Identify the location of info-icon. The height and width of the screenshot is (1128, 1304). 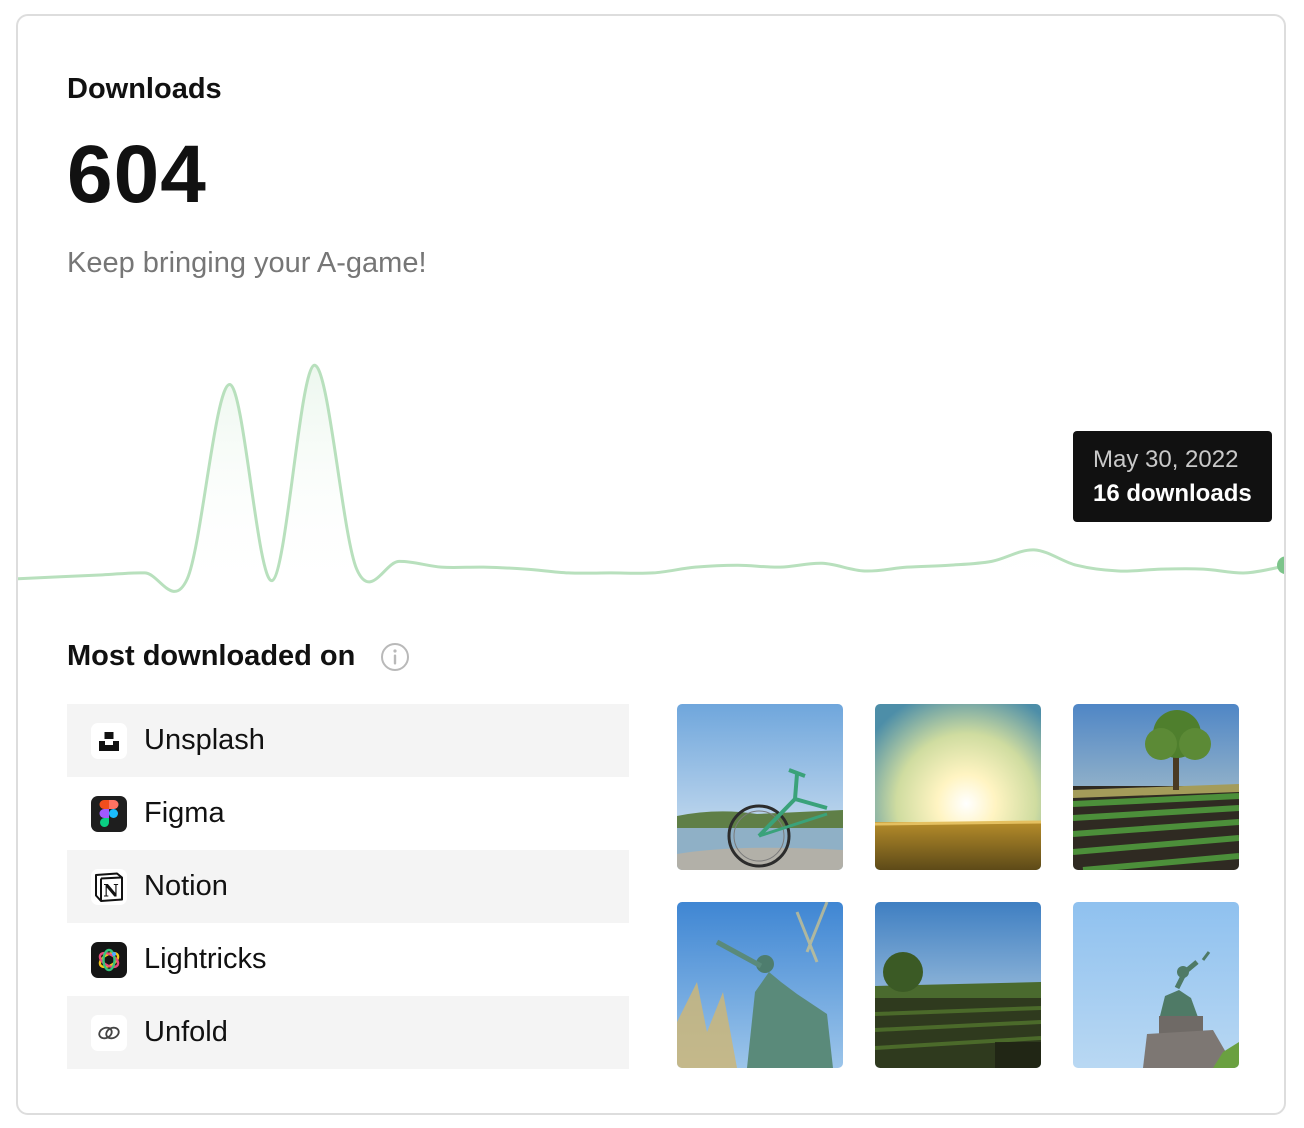
(395, 657).